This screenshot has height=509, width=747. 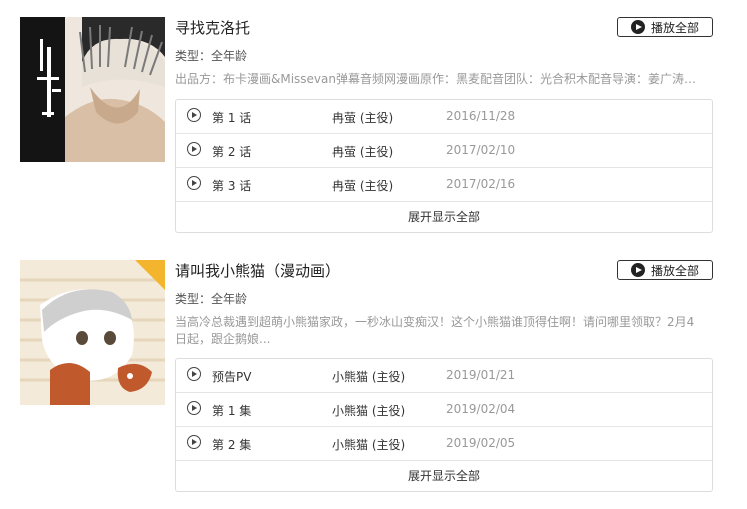 What do you see at coordinates (444, 410) in the screenshot?
I see `episode-row: 第 1 集 小熊猫 (主役) 2019/02/04` at bounding box center [444, 410].